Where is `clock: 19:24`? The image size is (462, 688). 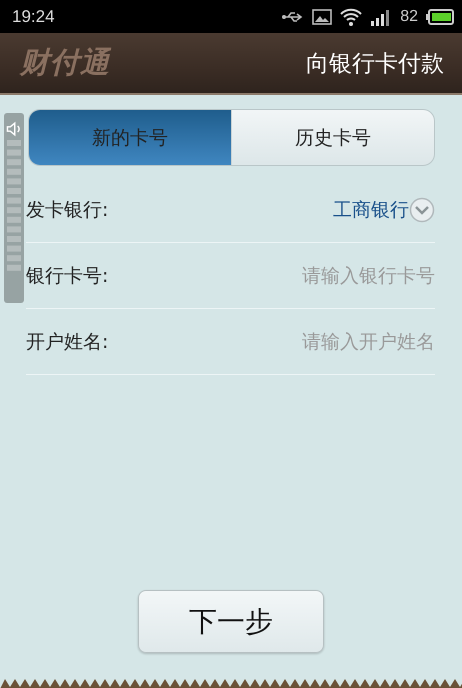
clock: 19:24 is located at coordinates (33, 16).